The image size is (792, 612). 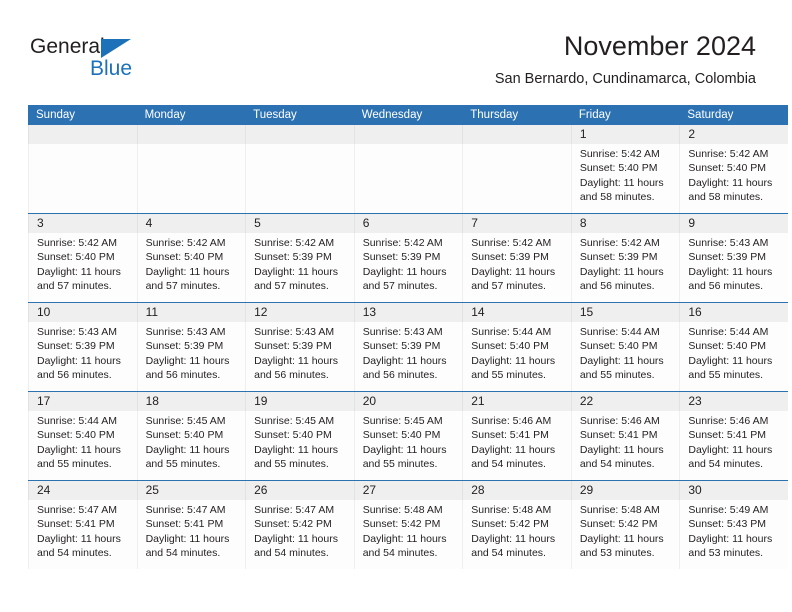 I want to click on sunset-text: Sunset: 5:42 PM, so click(x=401, y=524).